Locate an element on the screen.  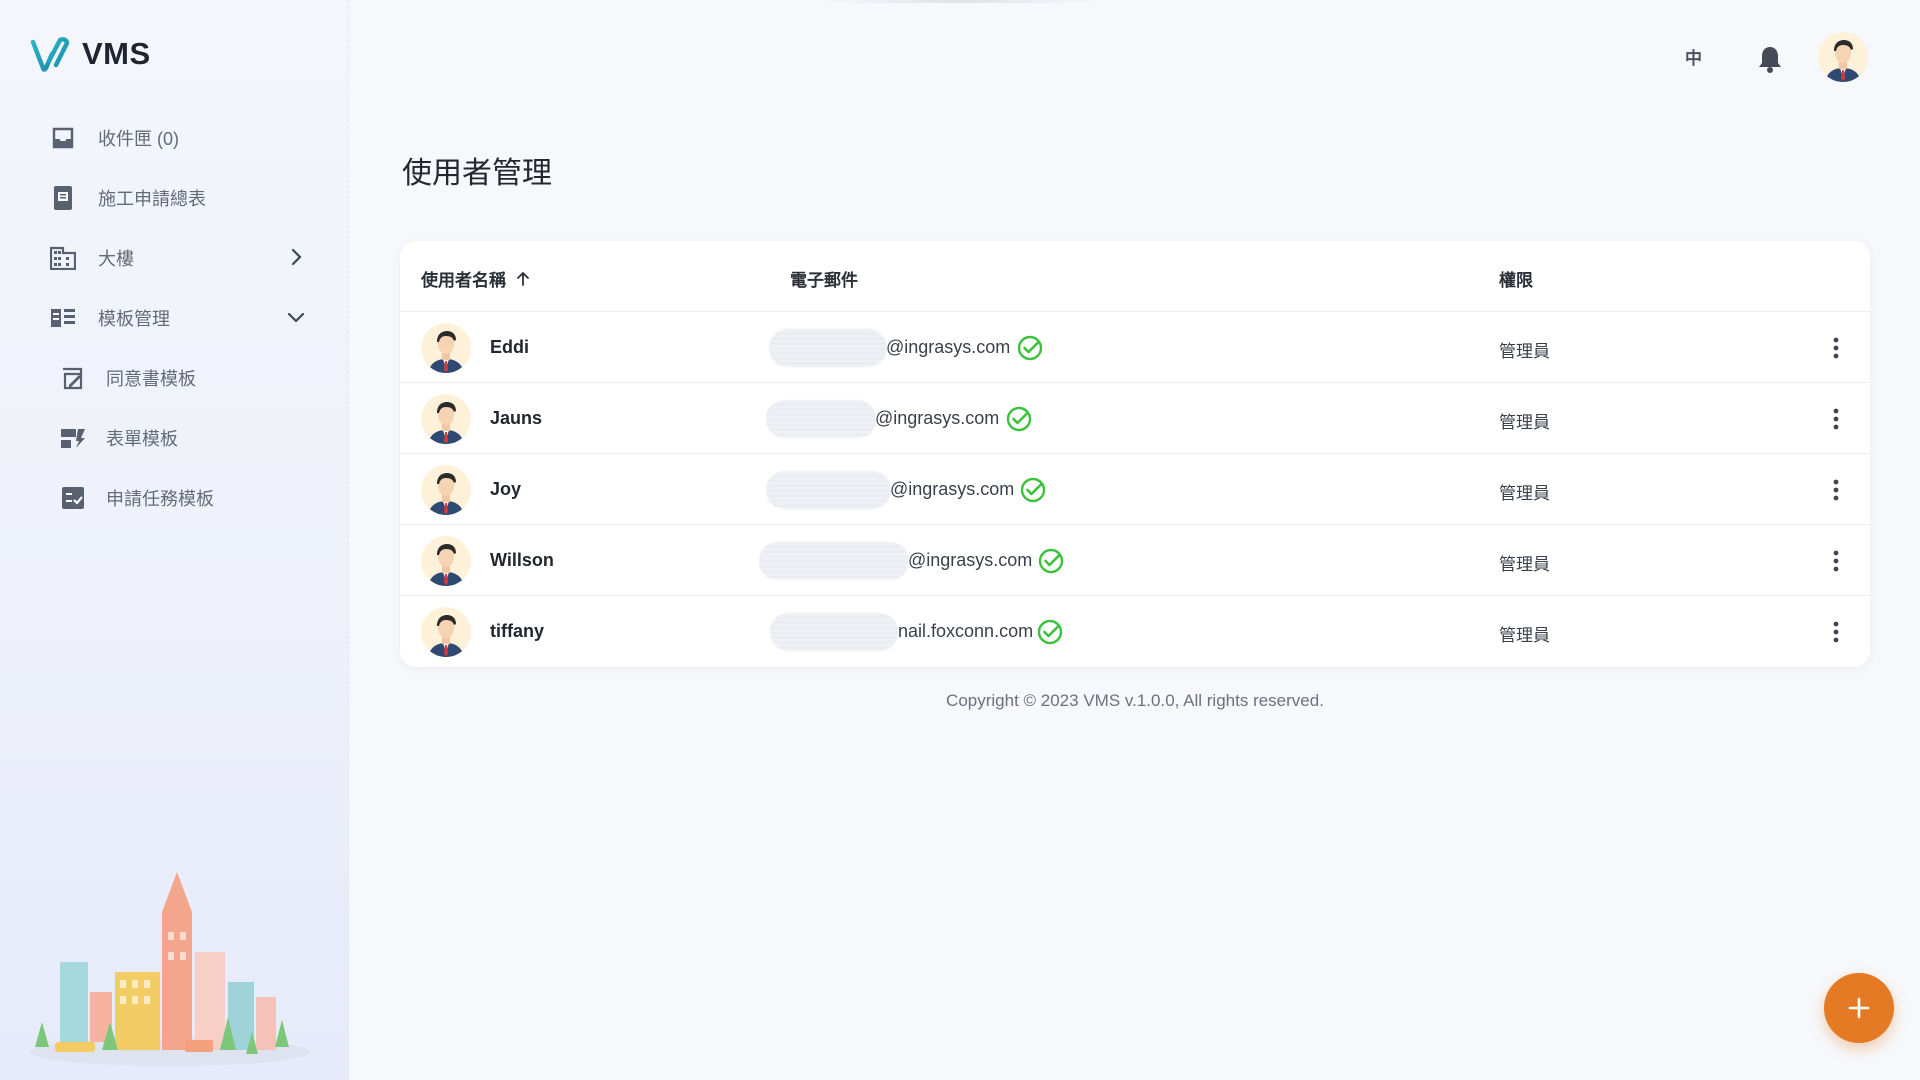
sidebar-item-form-template: 表單模板 is located at coordinates (174, 438).